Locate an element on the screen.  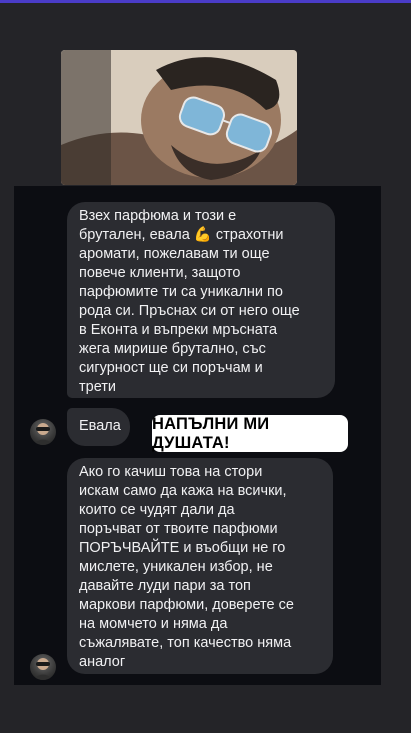
text-sticker: НАПЪЛНИ МИ ДУШАТА! is located at coordinates (250, 433).